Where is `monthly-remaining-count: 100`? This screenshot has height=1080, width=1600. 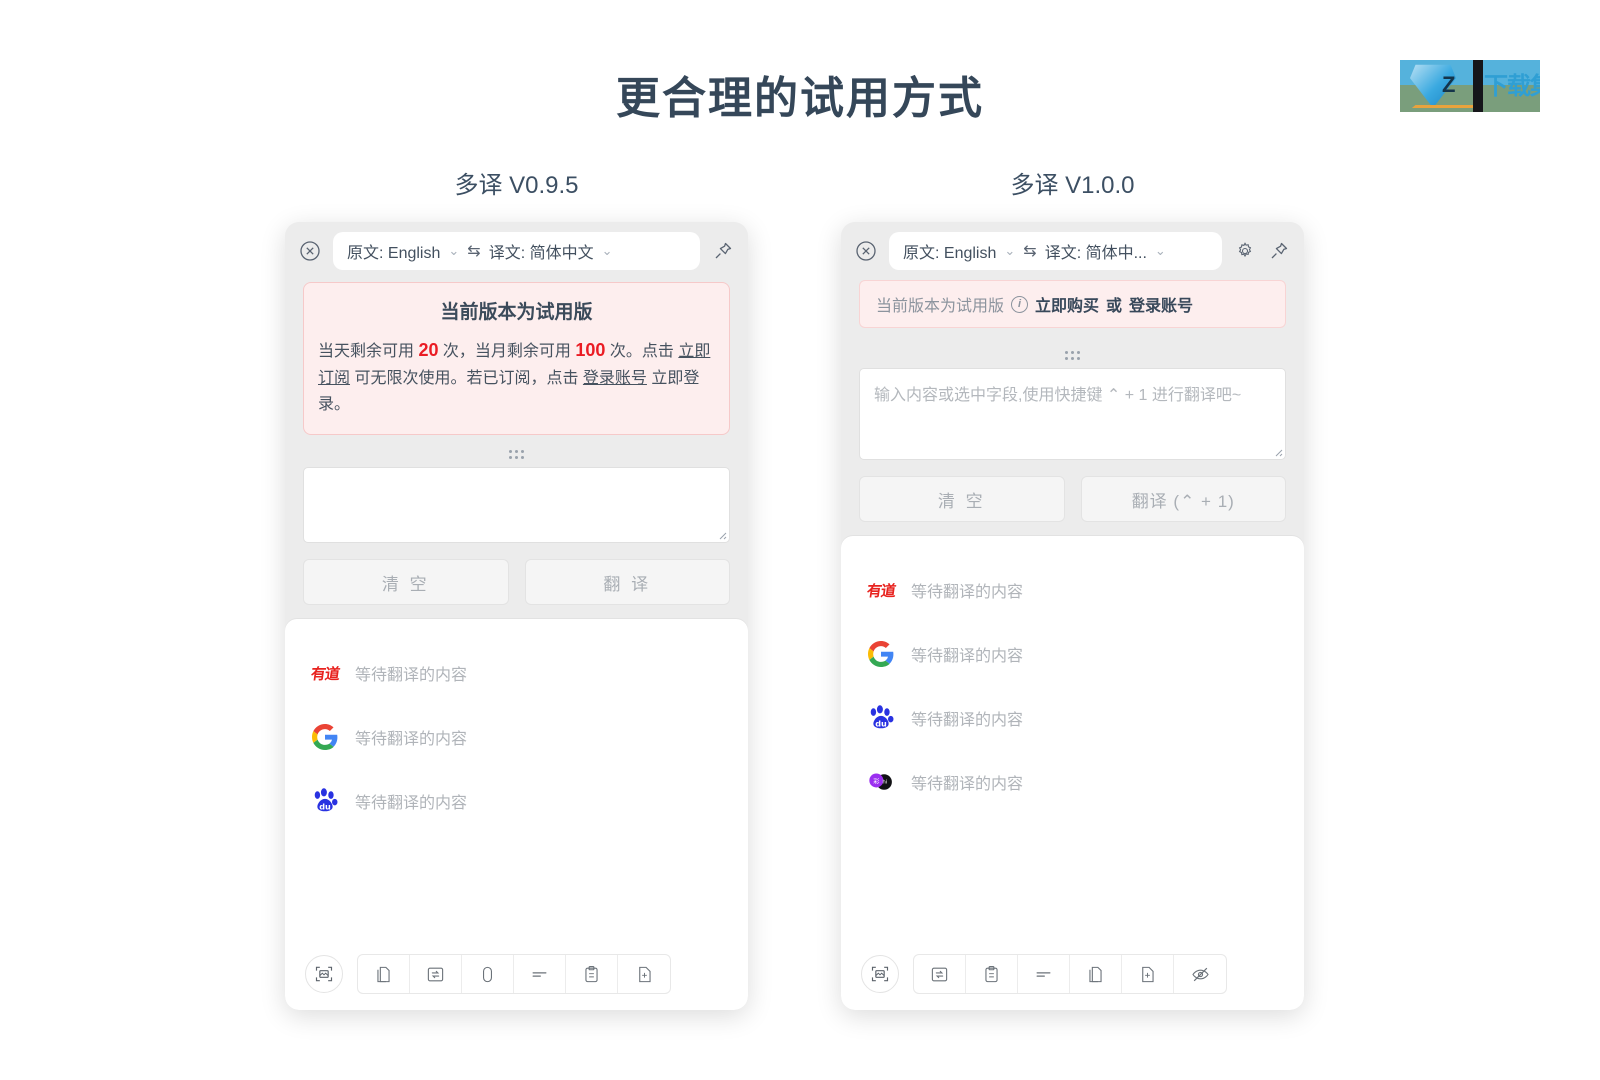 monthly-remaining-count: 100 is located at coordinates (590, 350).